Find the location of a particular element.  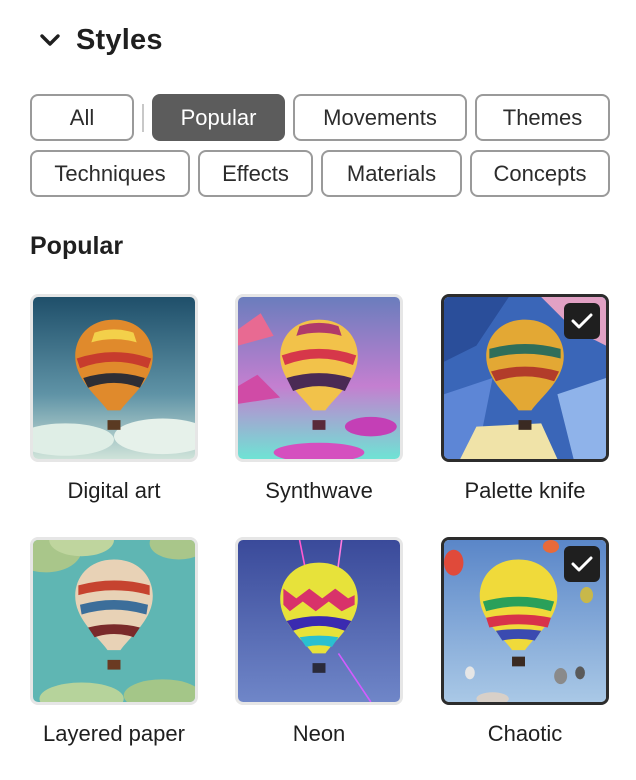

filter-chip-movements: Movements is located at coordinates (380, 117).